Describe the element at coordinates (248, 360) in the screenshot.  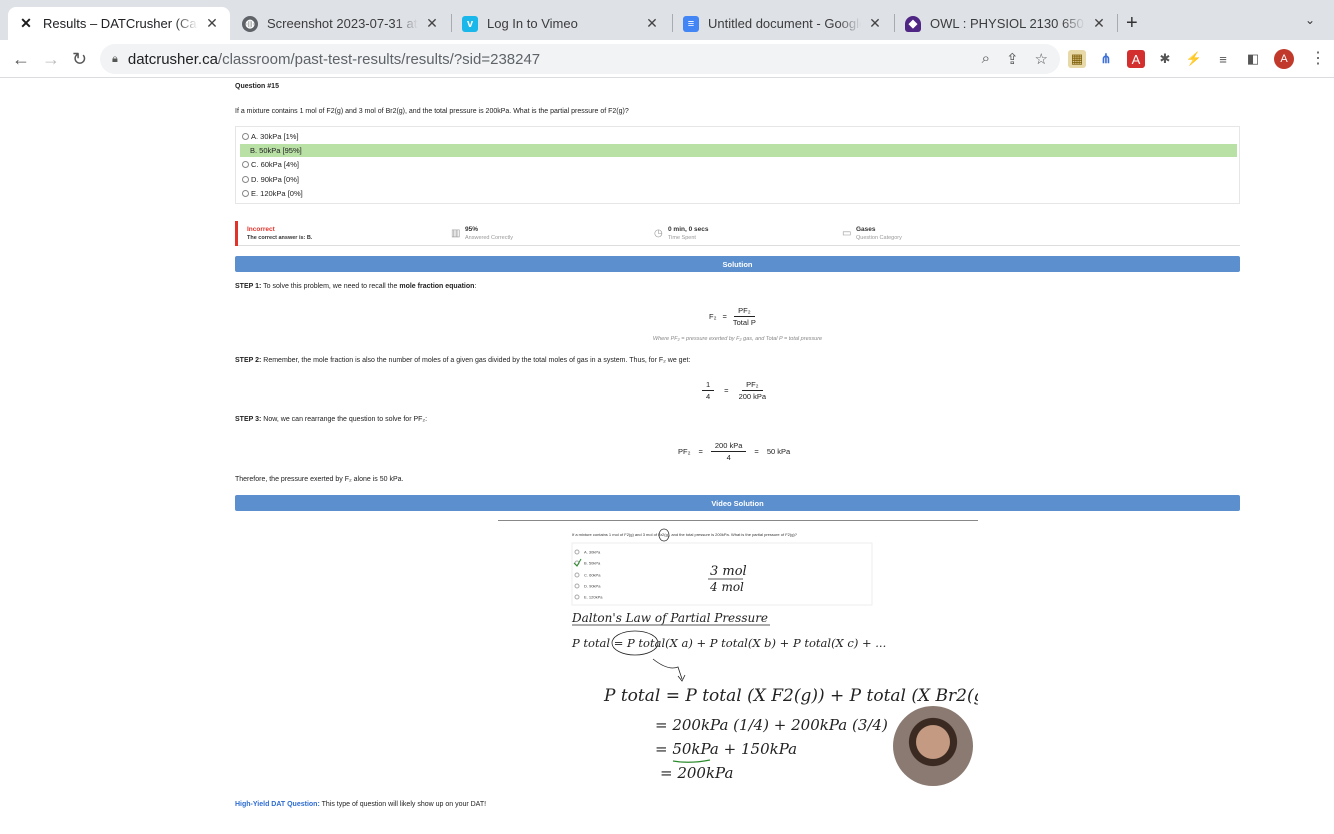
I see `step-label: STEP 2:` at that location.